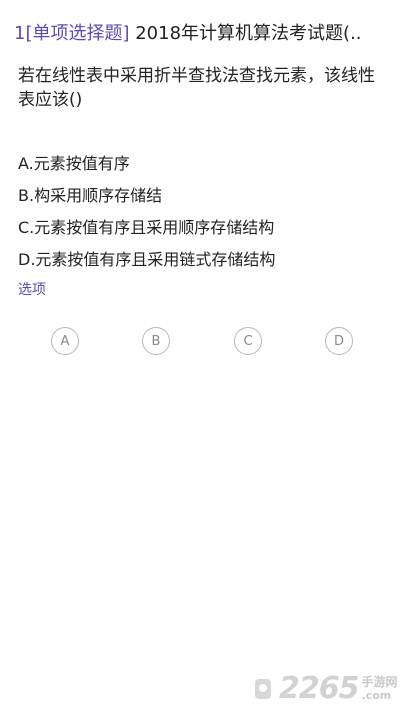 This screenshot has width=405, height=720. What do you see at coordinates (32, 290) in the screenshot?
I see `answer-section-label: 选项` at bounding box center [32, 290].